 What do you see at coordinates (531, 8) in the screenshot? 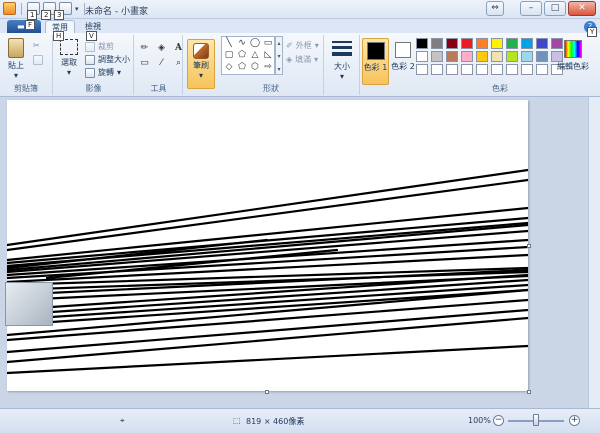
I see `minimize-button: –` at bounding box center [531, 8].